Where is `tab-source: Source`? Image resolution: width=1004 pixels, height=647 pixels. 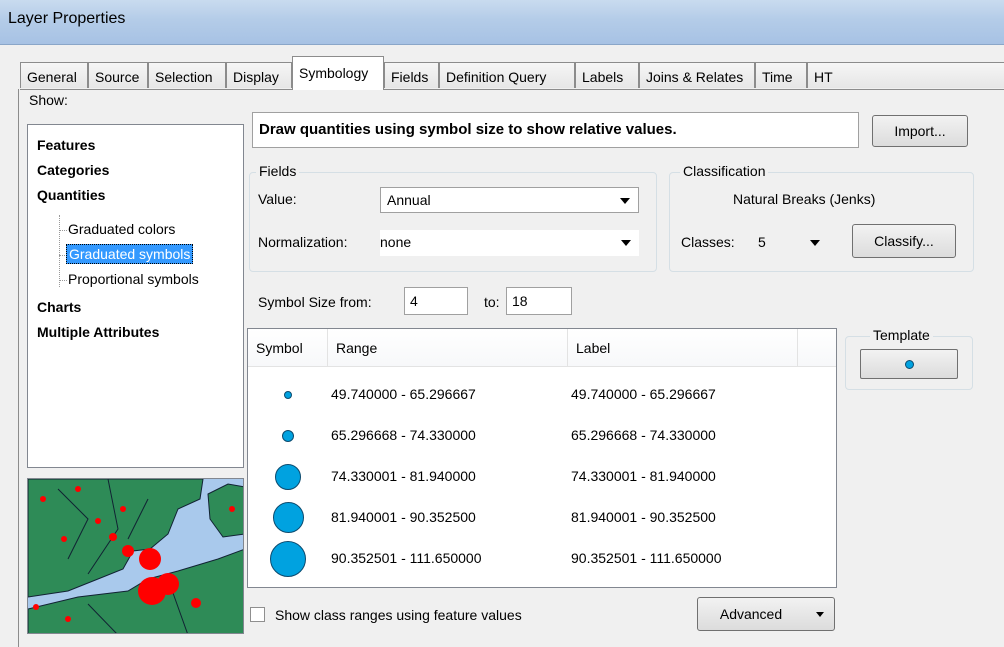
tab-source: Source is located at coordinates (118, 75).